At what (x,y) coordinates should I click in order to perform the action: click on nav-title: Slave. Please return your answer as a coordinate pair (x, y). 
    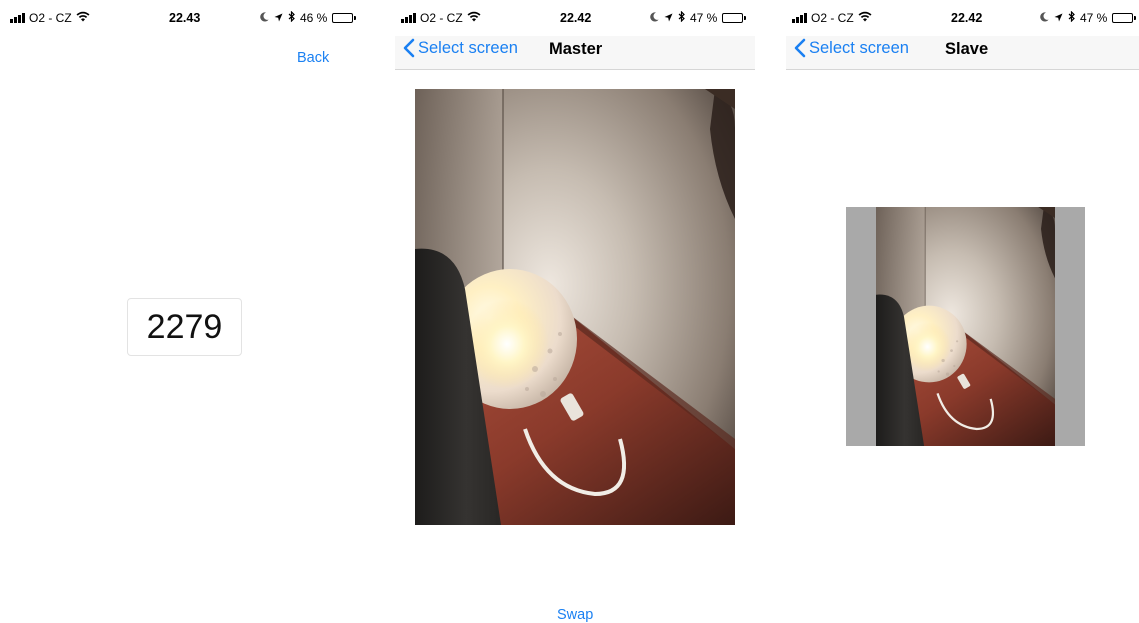
    Looking at the image, I should click on (967, 49).